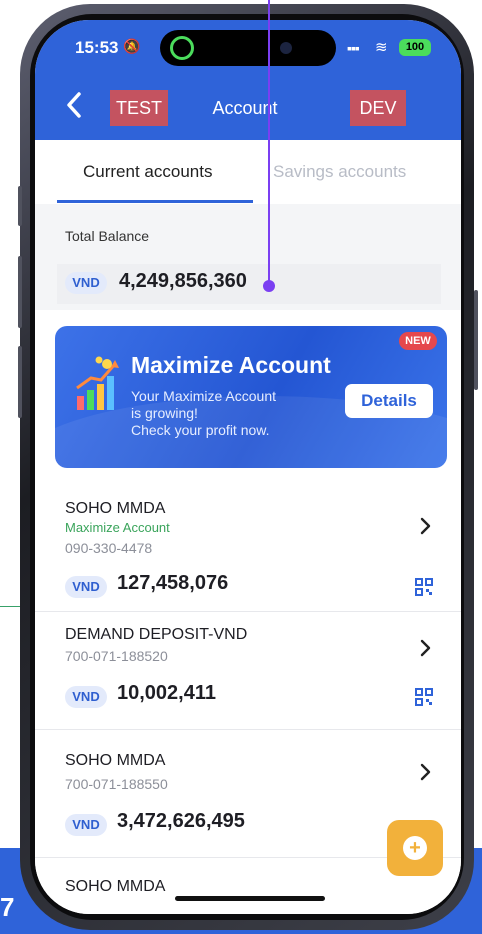  I want to click on plus-icon: +, so click(415, 848).